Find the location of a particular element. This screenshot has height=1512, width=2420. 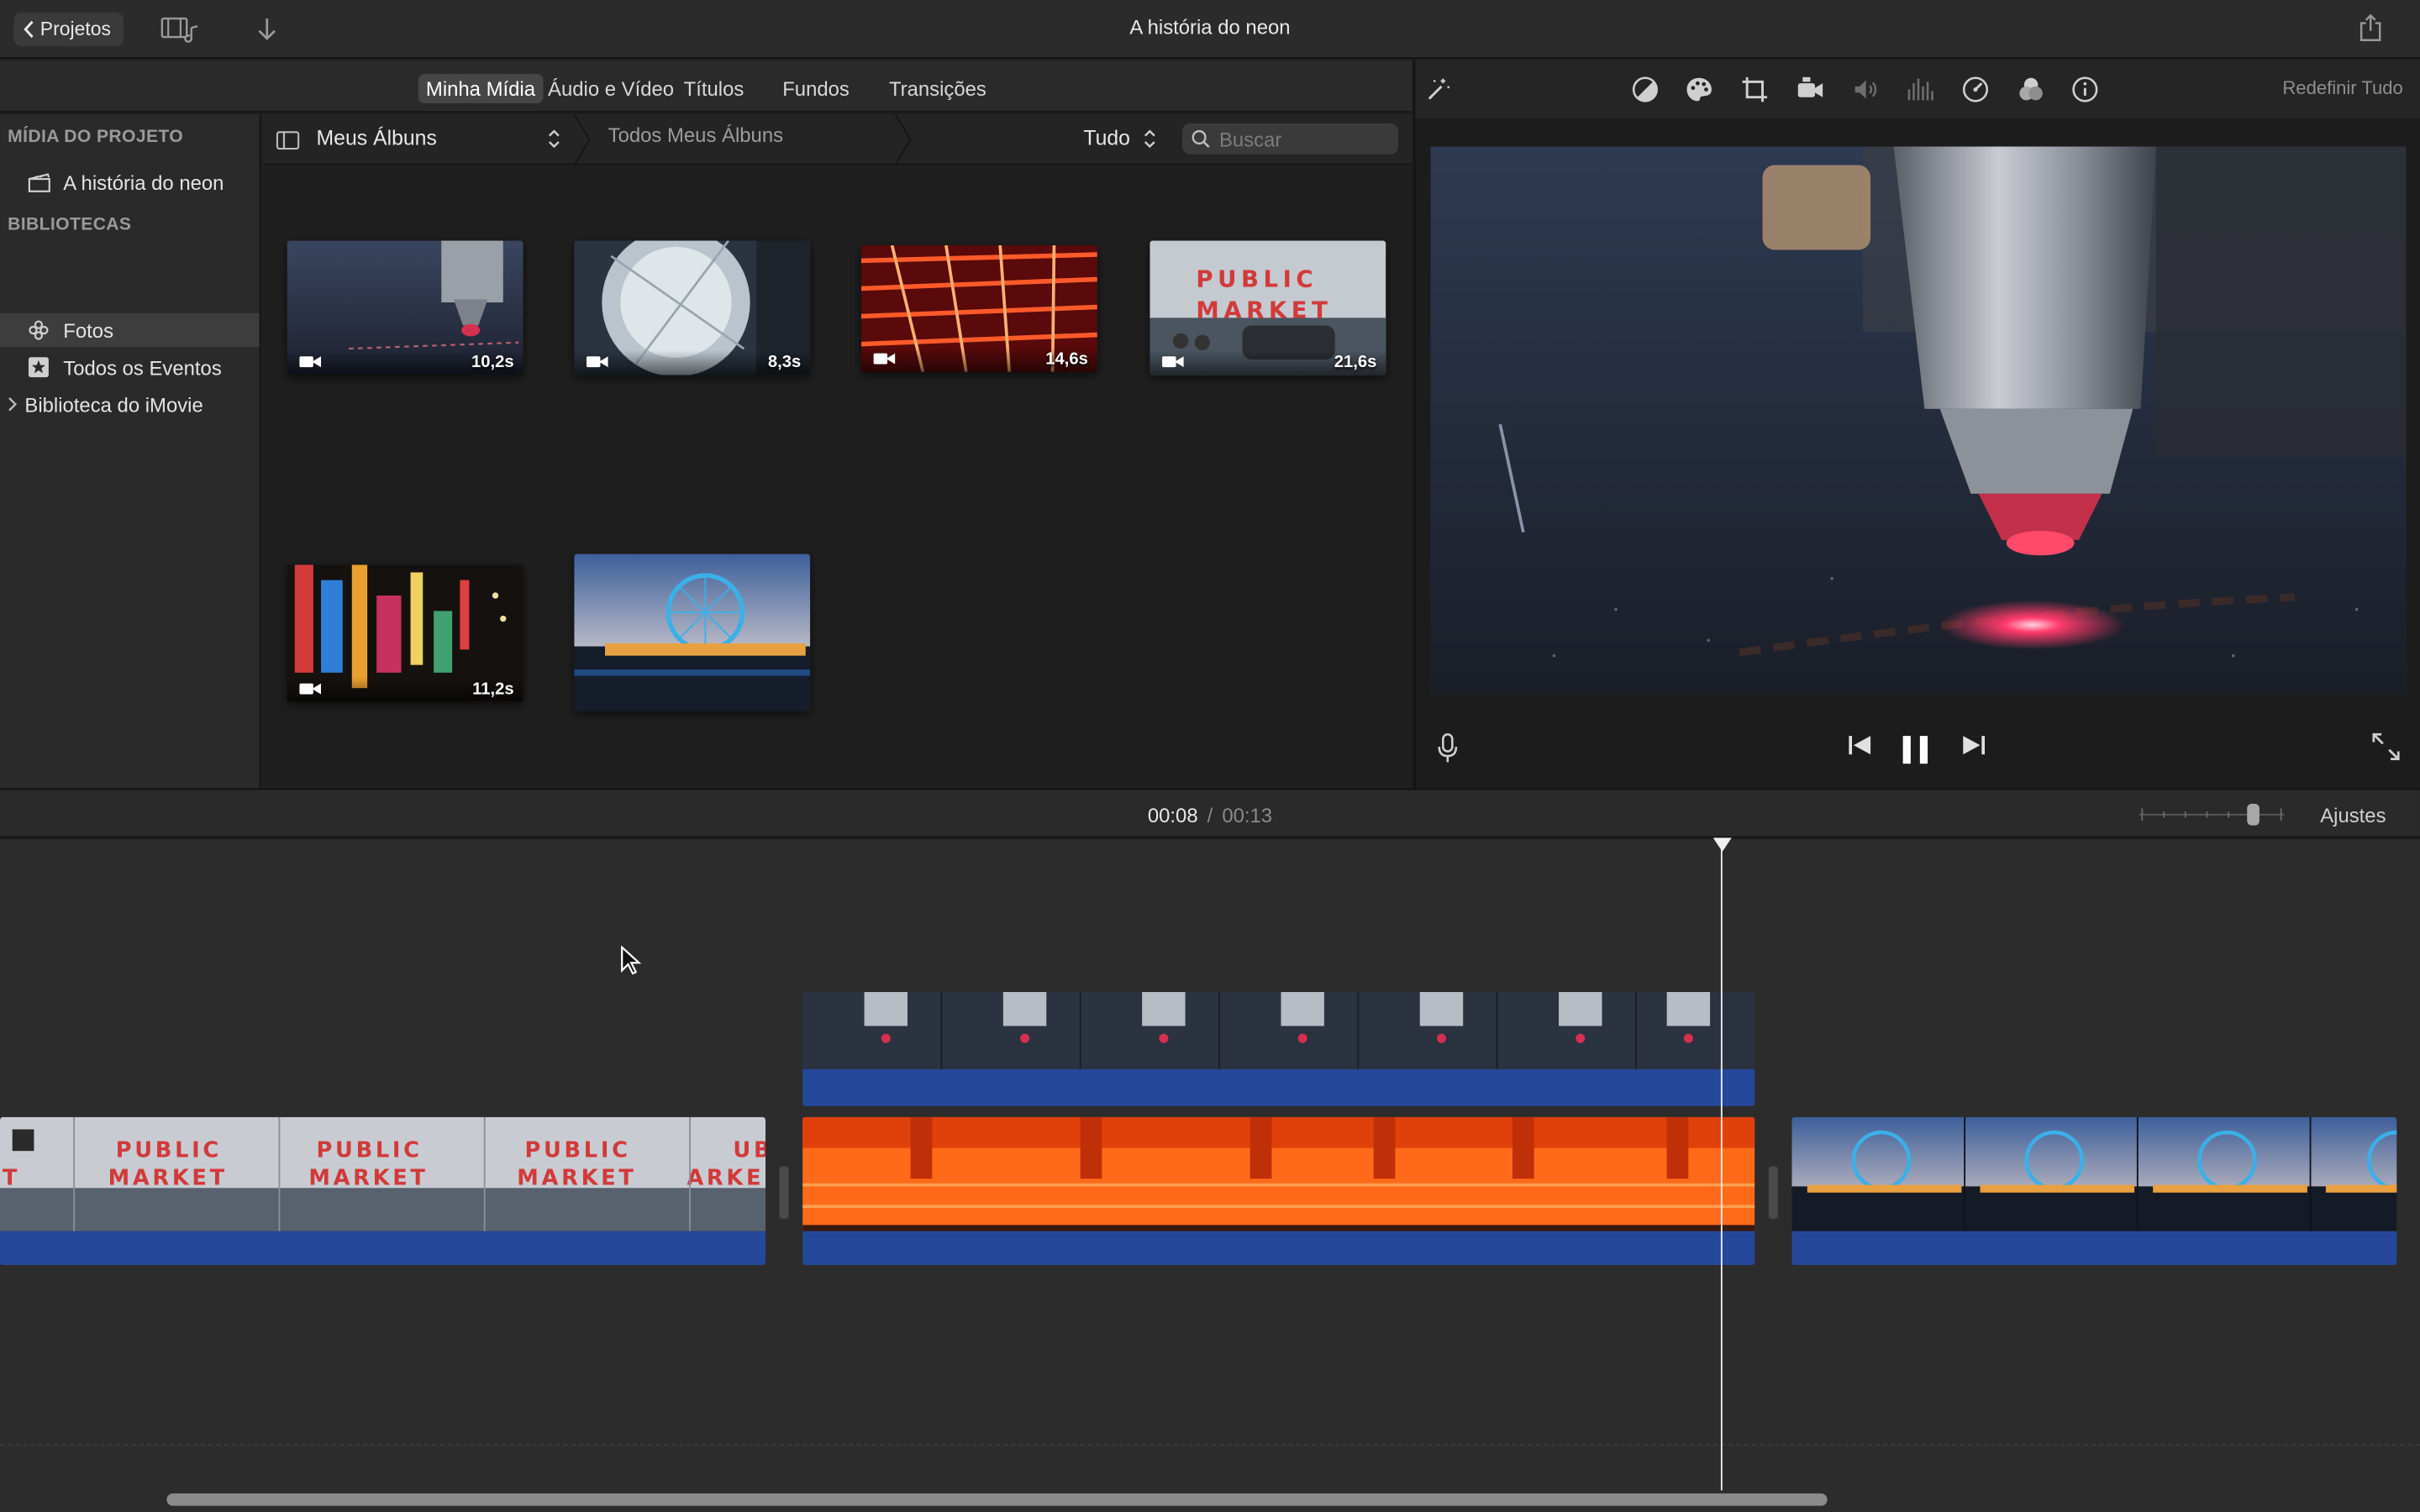

media-clip-thumbnail: PUBLIC MARKET 21,6s is located at coordinates (1268, 307).